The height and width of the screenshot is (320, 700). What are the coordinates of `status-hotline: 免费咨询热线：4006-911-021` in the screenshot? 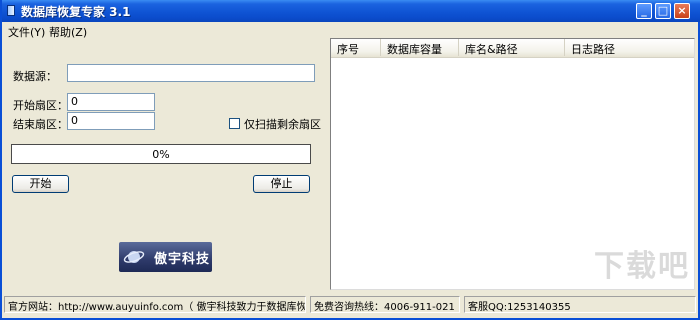 It's located at (385, 304).